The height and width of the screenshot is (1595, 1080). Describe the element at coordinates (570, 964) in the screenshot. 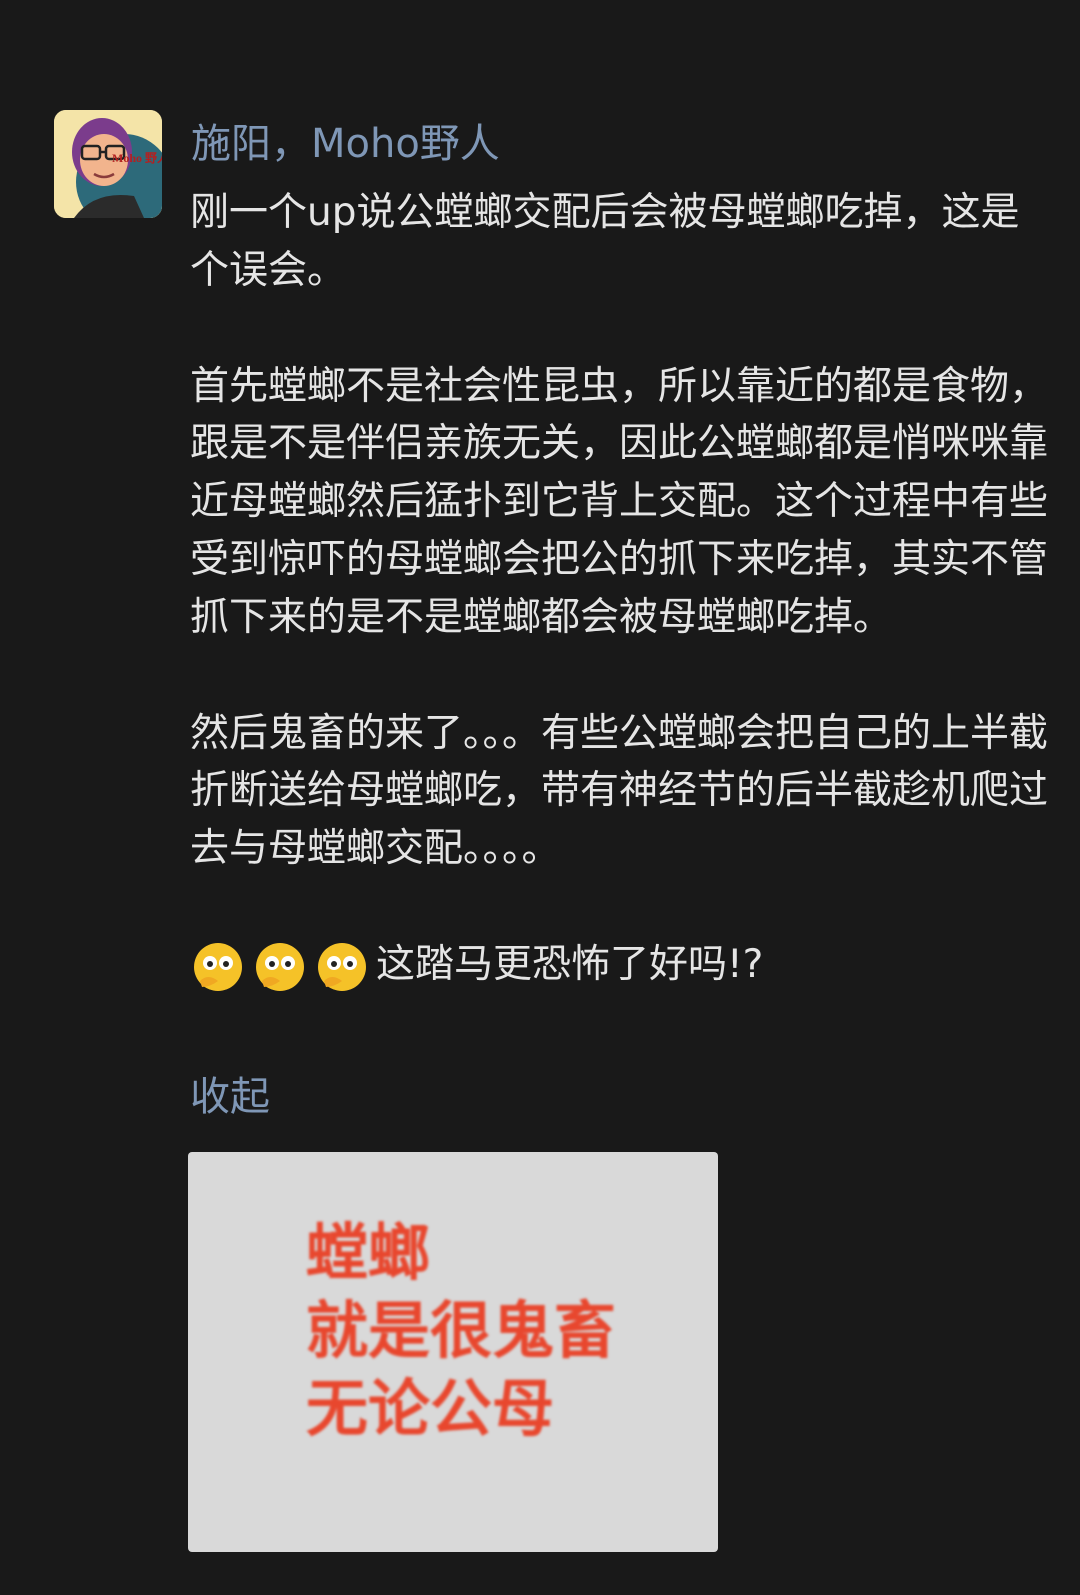

I see `post-final-text: 这踏马更恐怖了好吗!?` at that location.